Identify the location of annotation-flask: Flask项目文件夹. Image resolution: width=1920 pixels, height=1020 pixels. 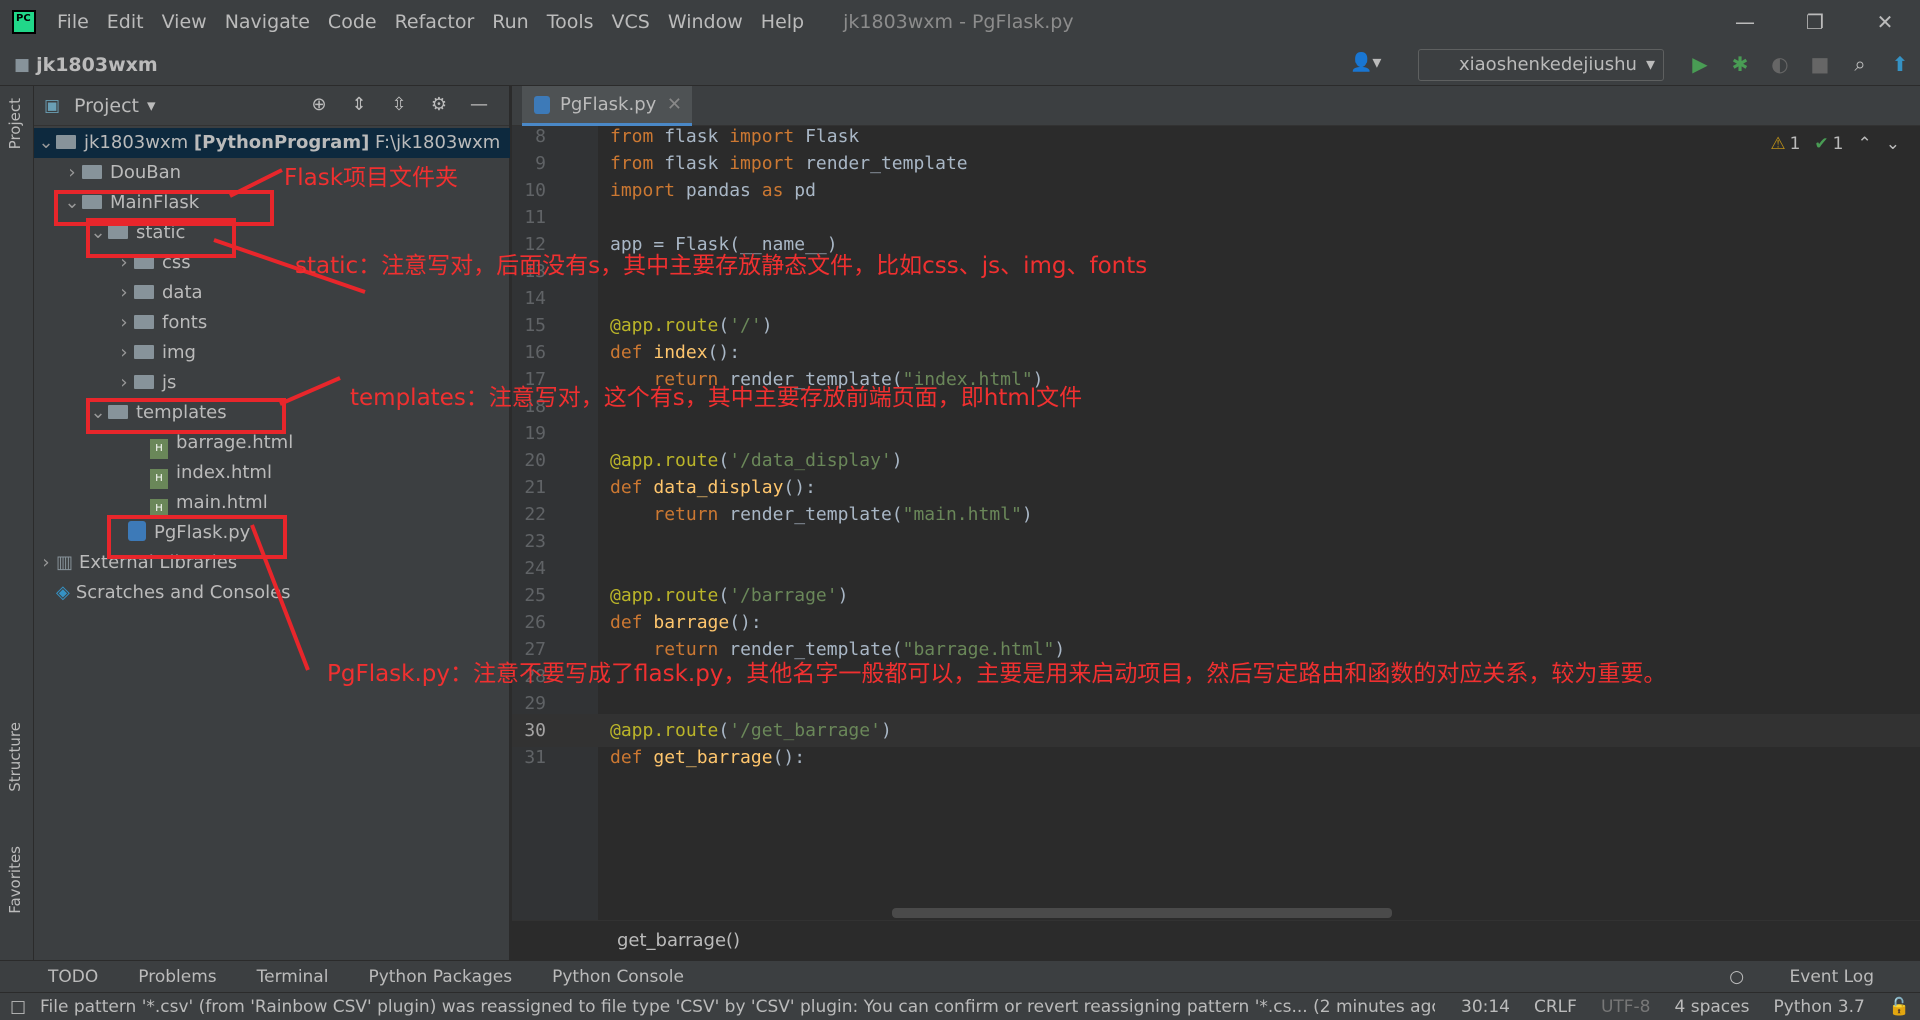
(371, 178).